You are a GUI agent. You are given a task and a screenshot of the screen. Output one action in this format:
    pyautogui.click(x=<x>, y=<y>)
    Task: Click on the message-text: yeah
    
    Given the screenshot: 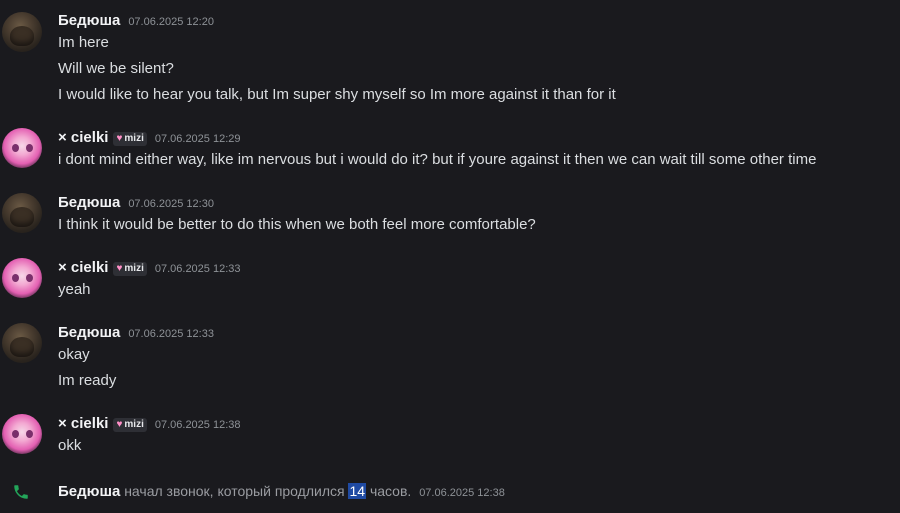 What is the action you would take?
    pyautogui.click(x=74, y=289)
    